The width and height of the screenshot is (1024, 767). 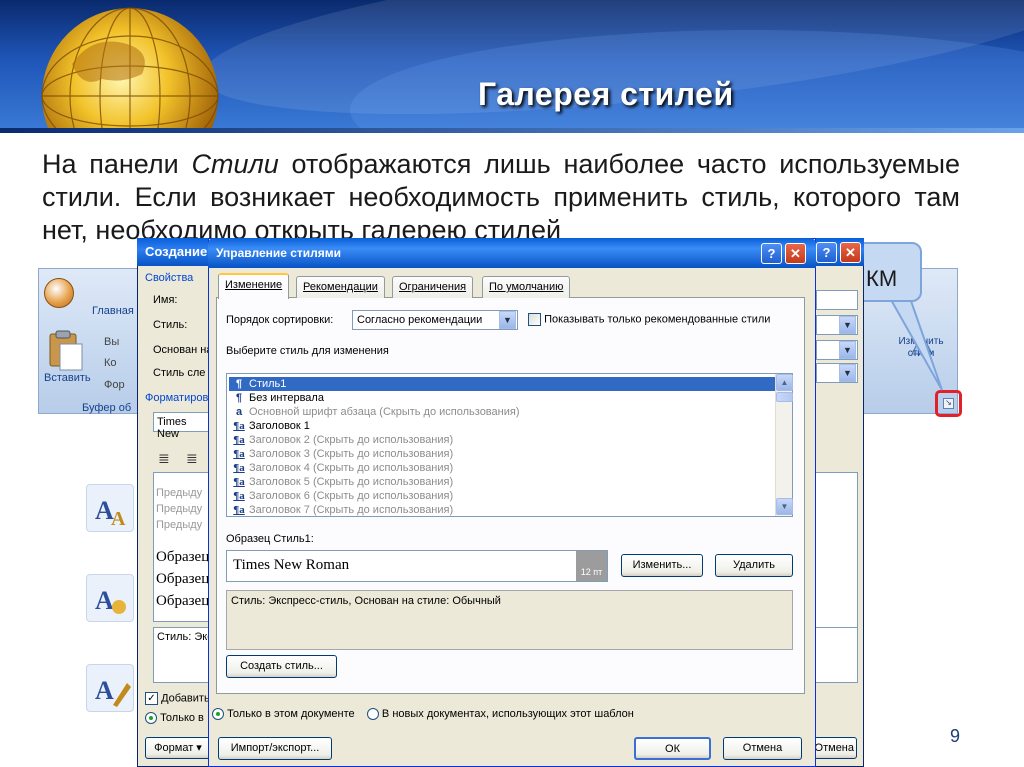 What do you see at coordinates (784, 506) in the screenshot?
I see `scroll-down-icon: ▼` at bounding box center [784, 506].